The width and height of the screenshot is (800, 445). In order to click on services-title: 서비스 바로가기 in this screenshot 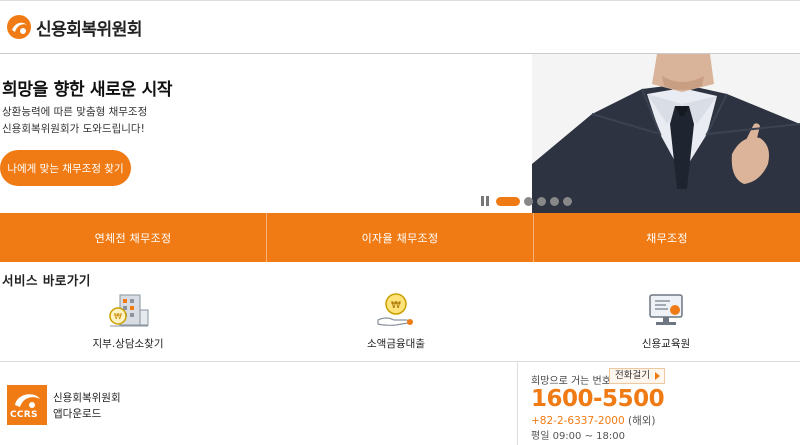, I will do `click(46, 280)`.